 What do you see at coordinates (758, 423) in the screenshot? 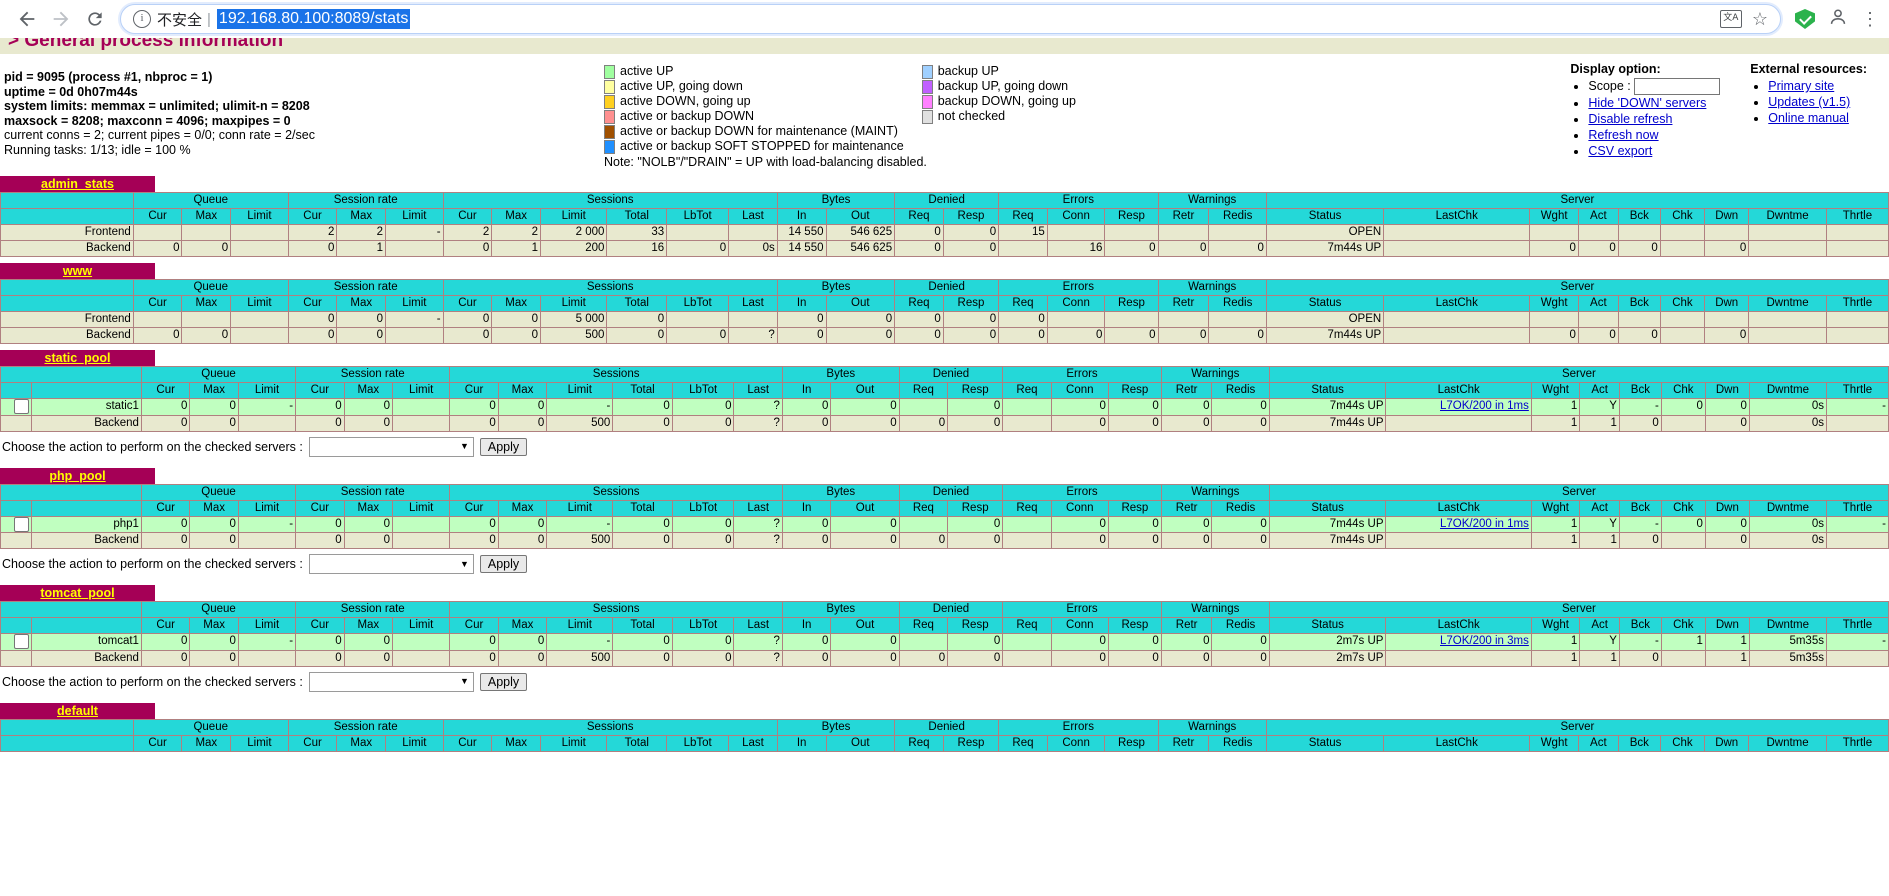
I see `cell-last: ?` at bounding box center [758, 423].